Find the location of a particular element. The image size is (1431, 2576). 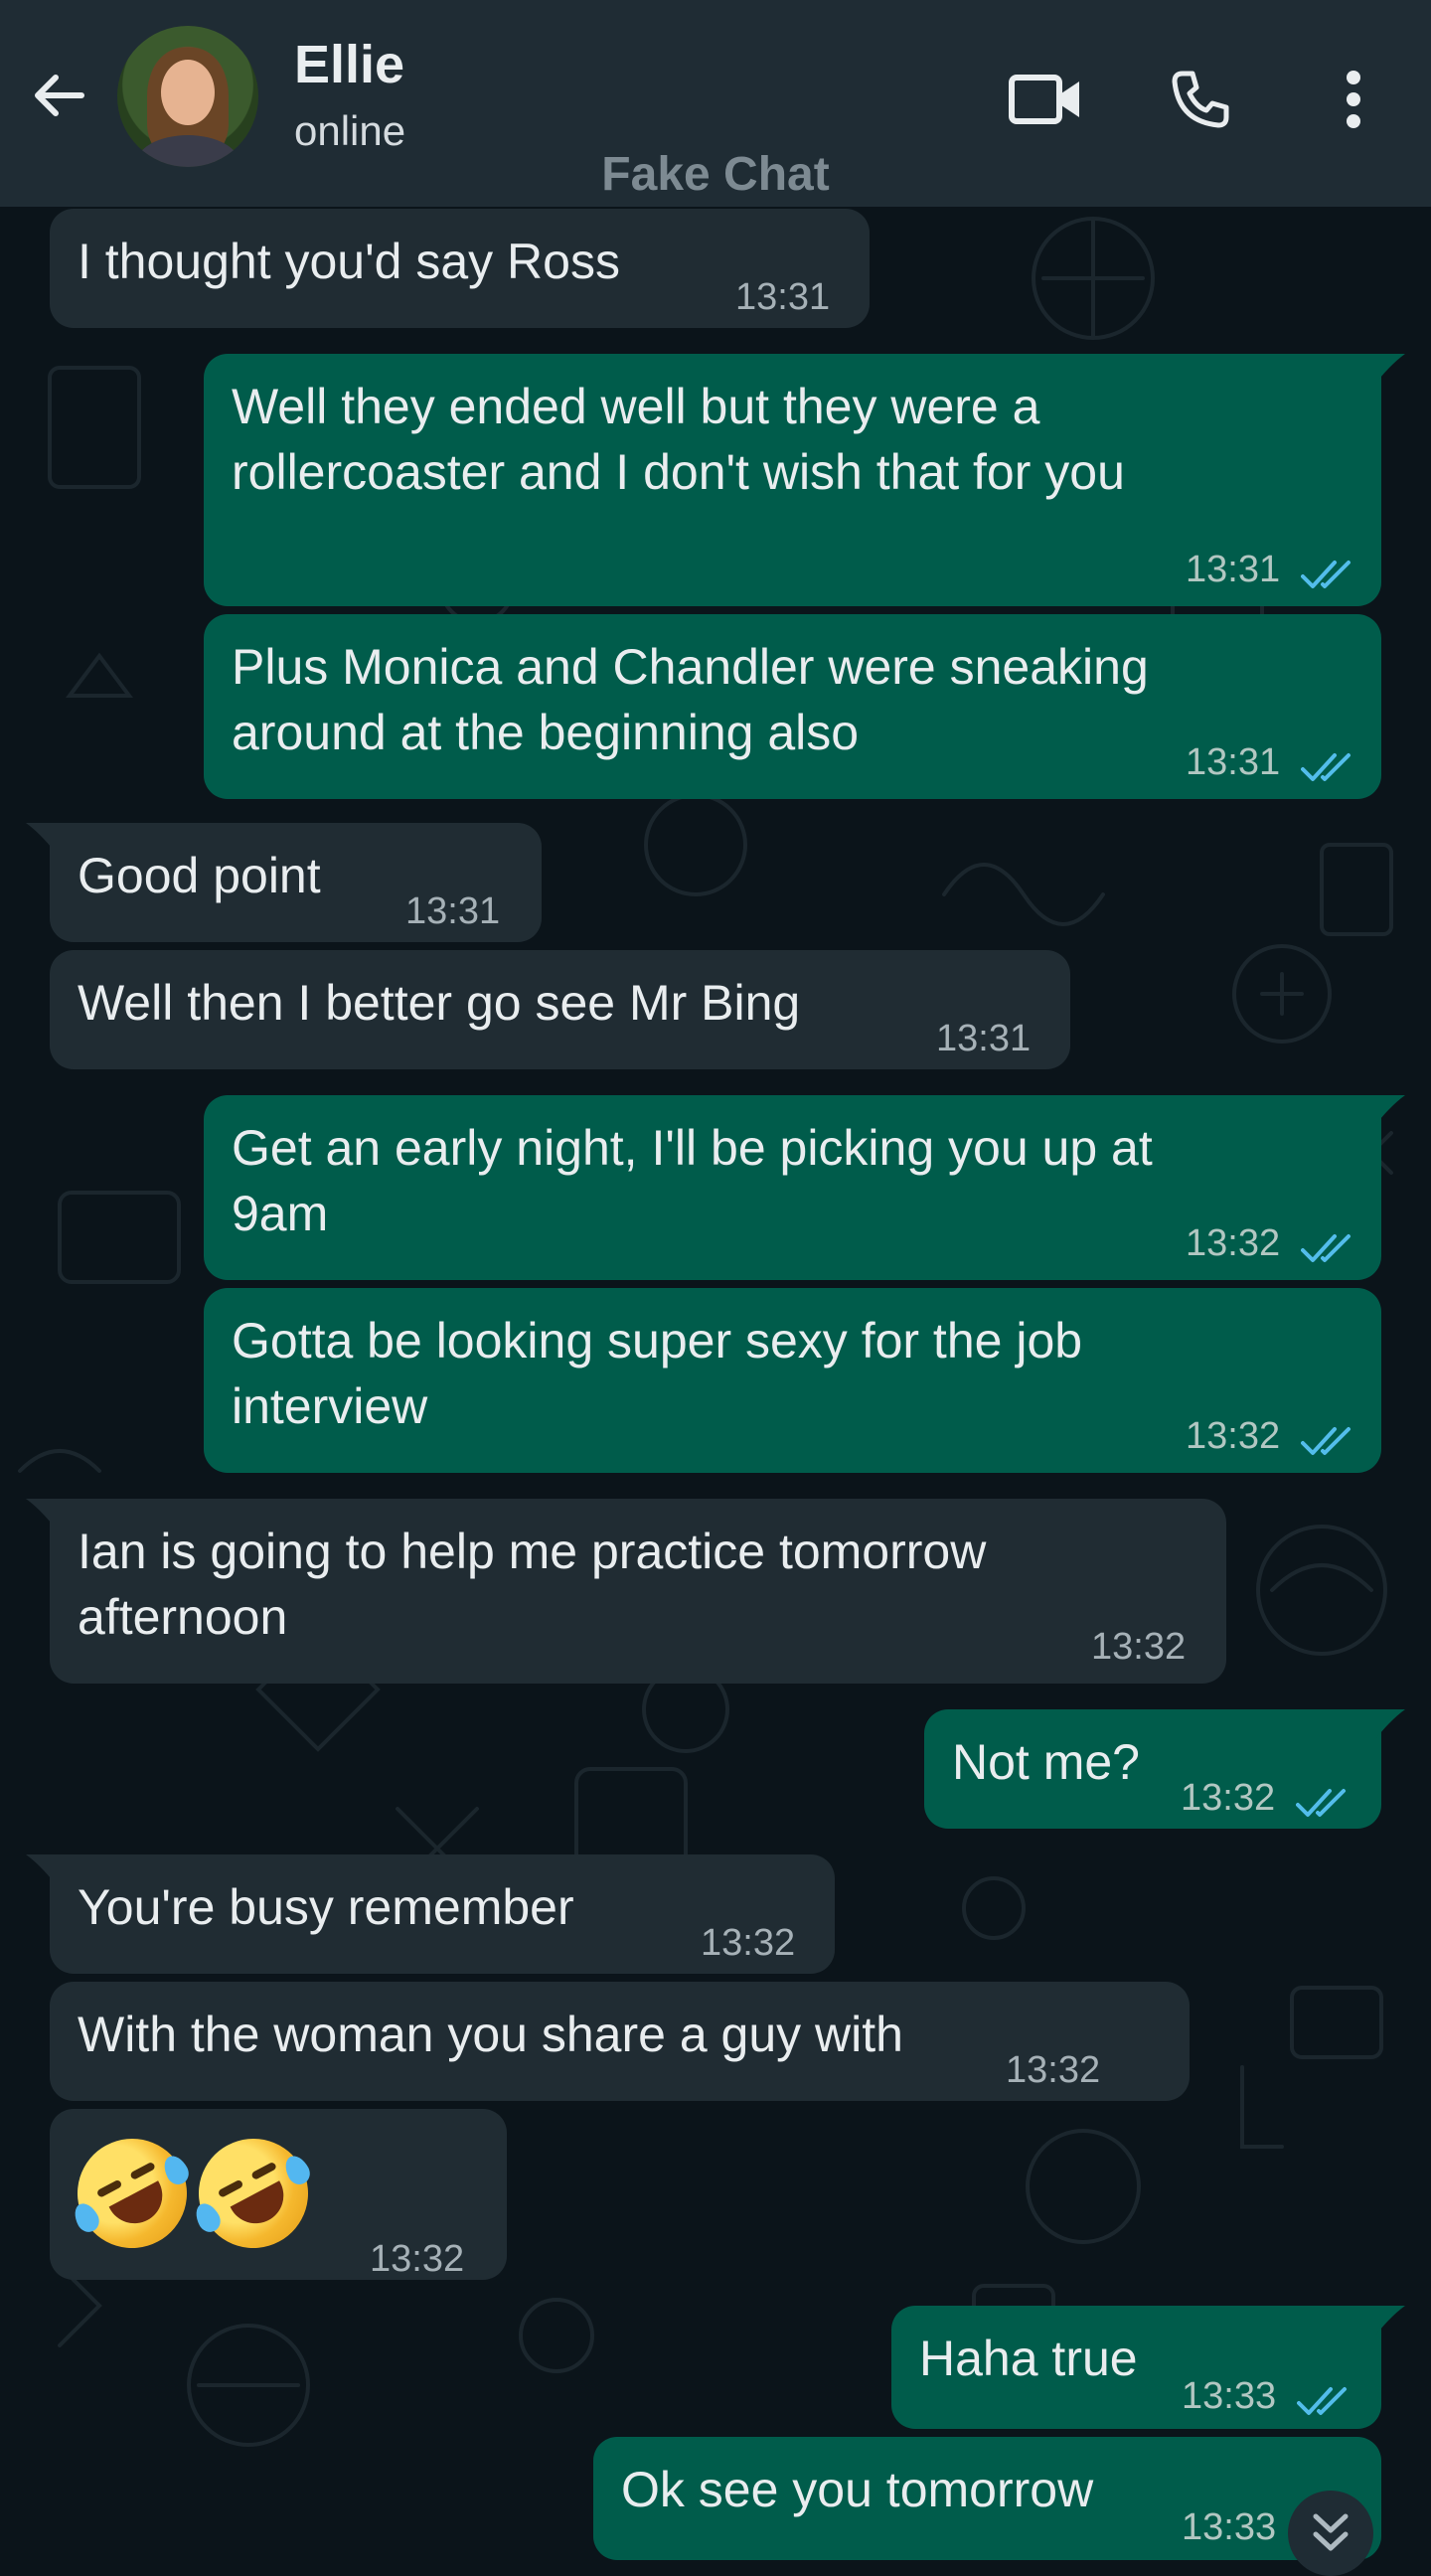

more-vert-icon is located at coordinates (1353, 99).